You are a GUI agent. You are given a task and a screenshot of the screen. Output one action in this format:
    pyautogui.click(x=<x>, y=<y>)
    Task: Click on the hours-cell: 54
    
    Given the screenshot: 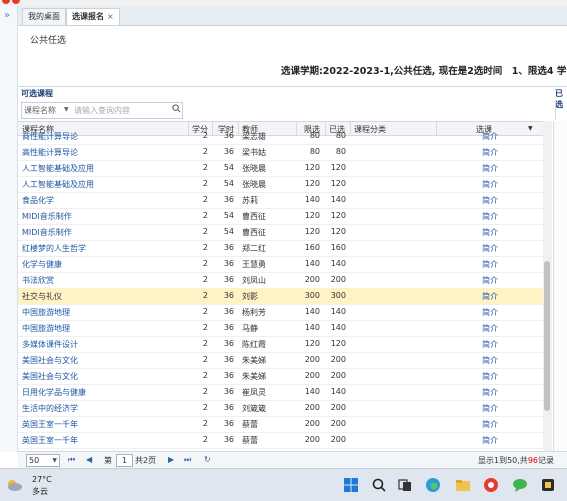 What is the action you would take?
    pyautogui.click(x=228, y=215)
    